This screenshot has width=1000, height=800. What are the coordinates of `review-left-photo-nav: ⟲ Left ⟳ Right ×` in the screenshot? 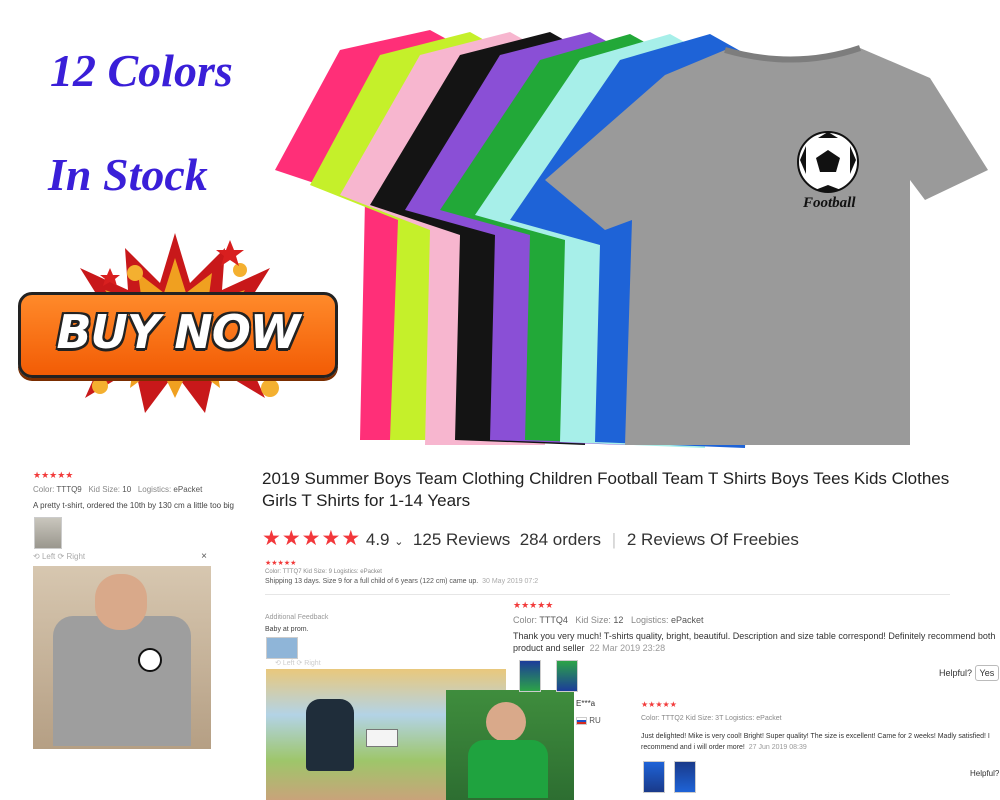 It's located at (122, 557).